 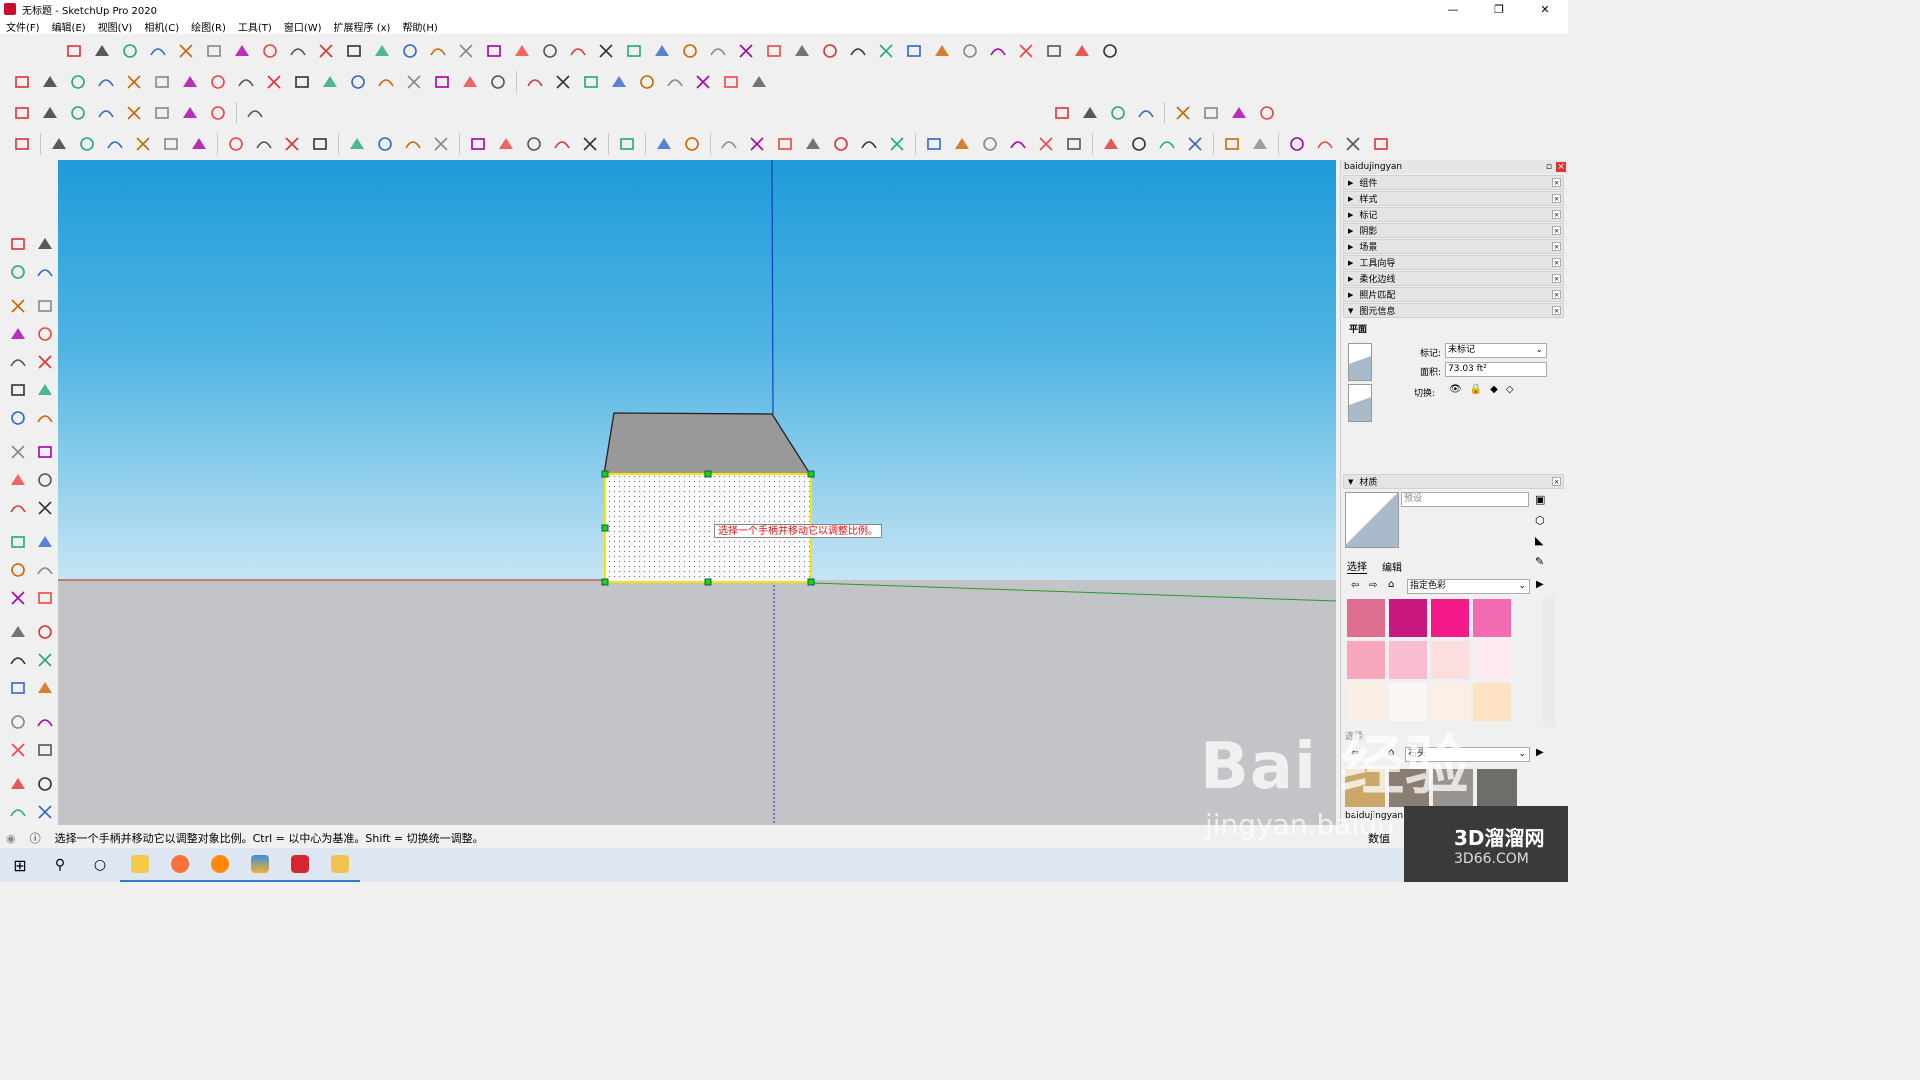 What do you see at coordinates (1549, 662) in the screenshot?
I see `swatch-scrollbar` at bounding box center [1549, 662].